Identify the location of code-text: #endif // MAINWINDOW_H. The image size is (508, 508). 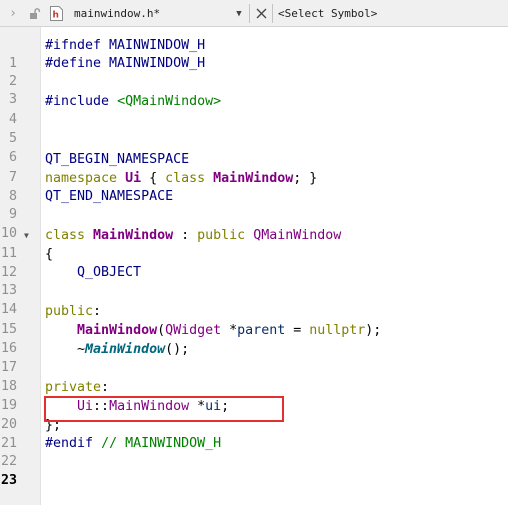
(133, 444).